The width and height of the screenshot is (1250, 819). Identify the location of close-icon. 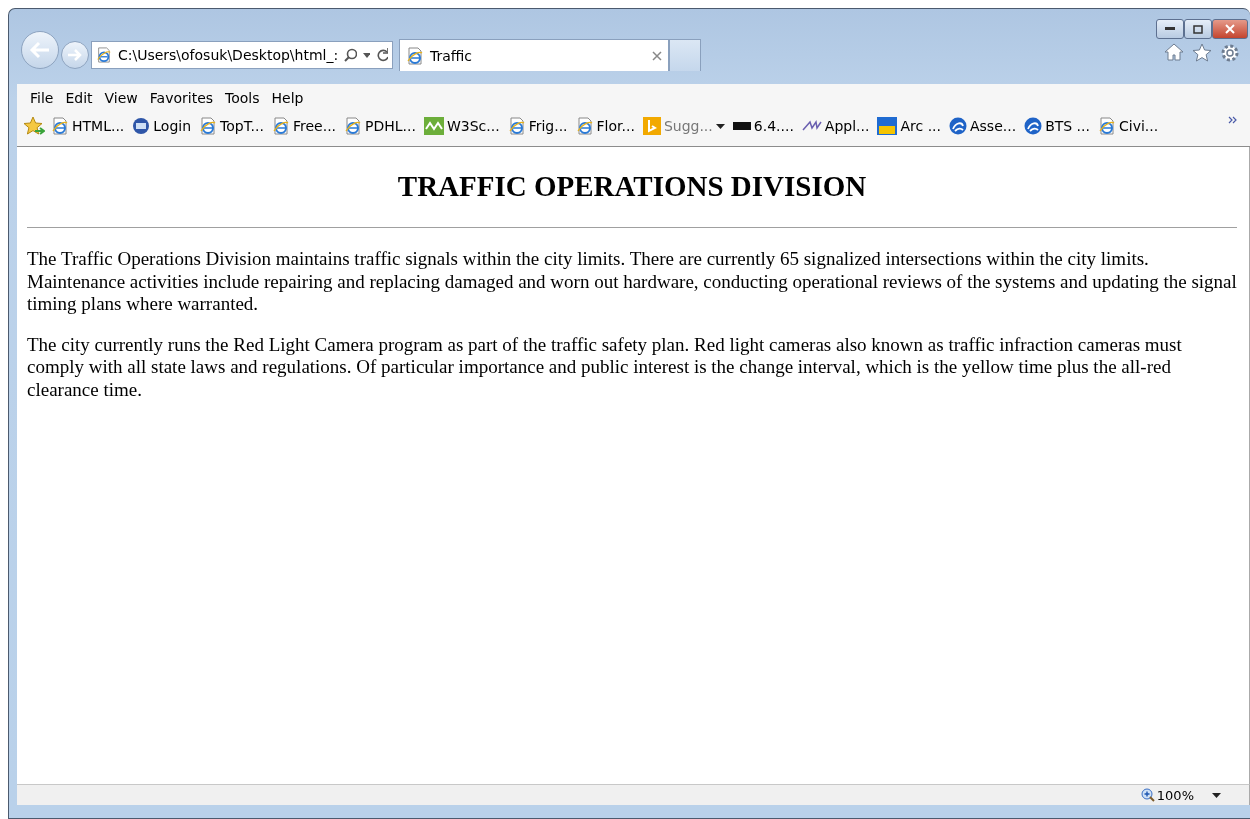
(1230, 29).